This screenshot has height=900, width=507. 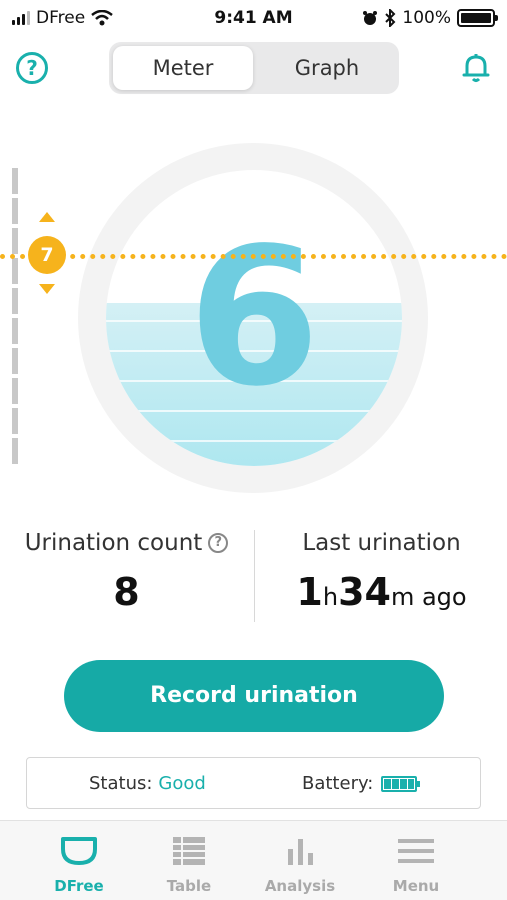 I want to click on device-battery-icon, so click(x=401, y=783).